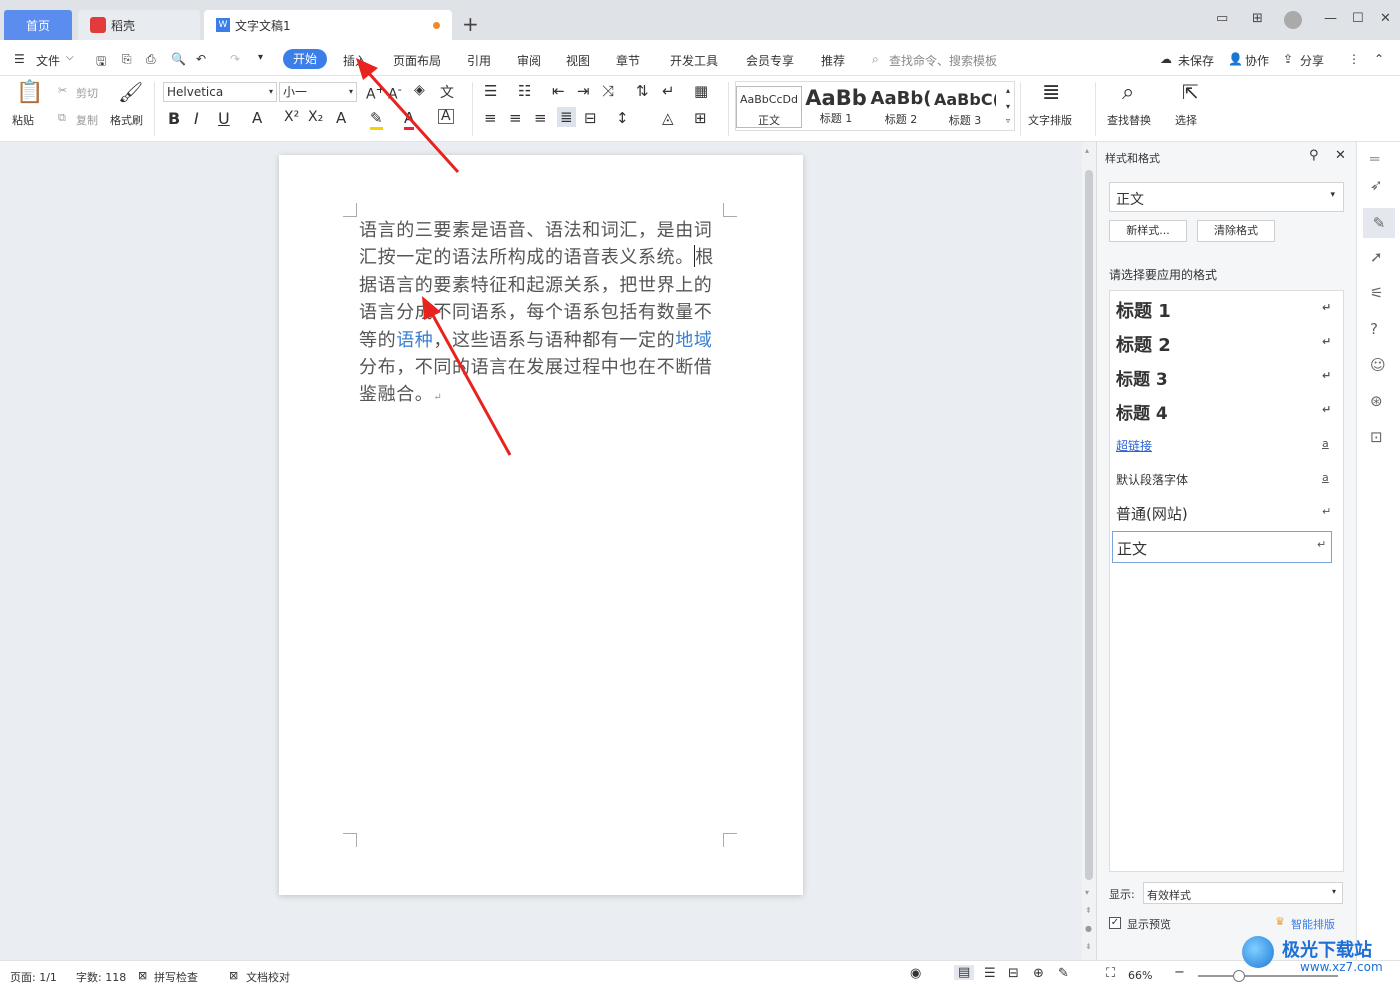 The height and width of the screenshot is (989, 1400). I want to click on font-color-icon: A, so click(409, 119).